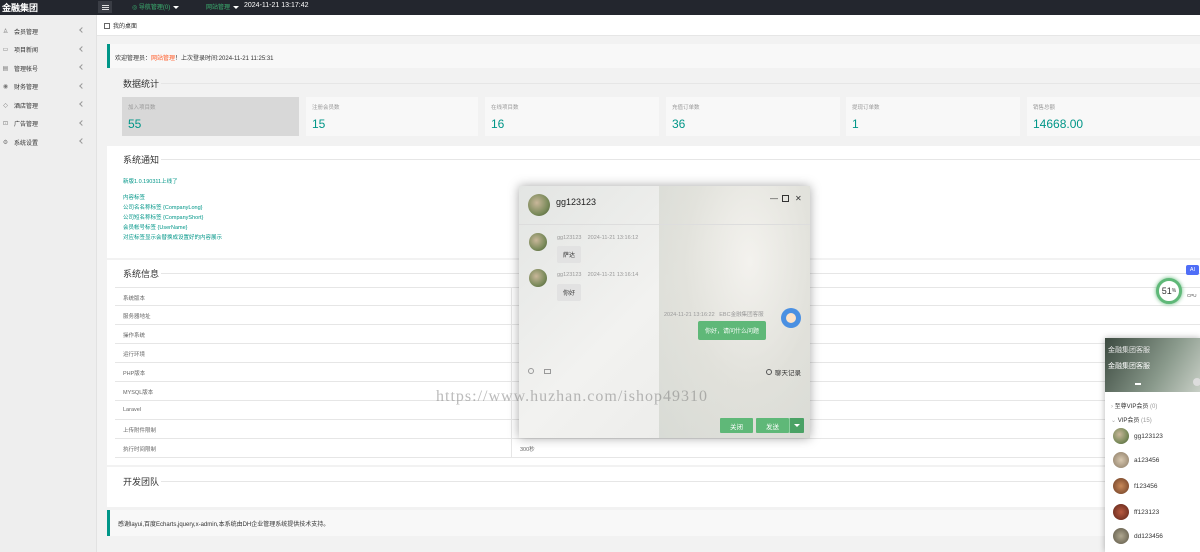 The height and width of the screenshot is (552, 1200). Describe the element at coordinates (141, 482) in the screenshot. I see `team-title: 开发团队` at that location.